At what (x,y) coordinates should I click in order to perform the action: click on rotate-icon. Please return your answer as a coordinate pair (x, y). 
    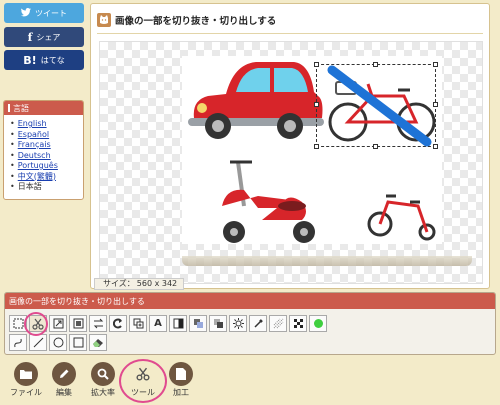
    Looking at the image, I should click on (118, 323).